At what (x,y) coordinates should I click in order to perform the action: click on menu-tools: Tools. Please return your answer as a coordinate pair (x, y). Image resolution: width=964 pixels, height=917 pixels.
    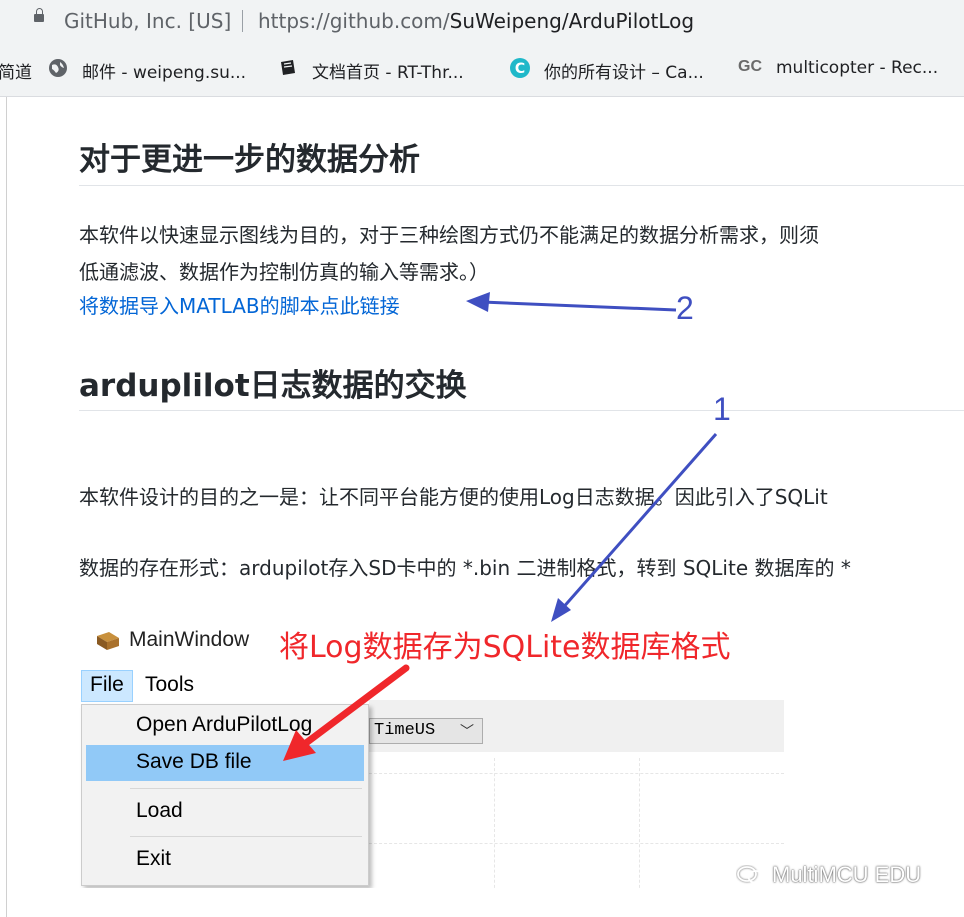
    Looking at the image, I should click on (169, 685).